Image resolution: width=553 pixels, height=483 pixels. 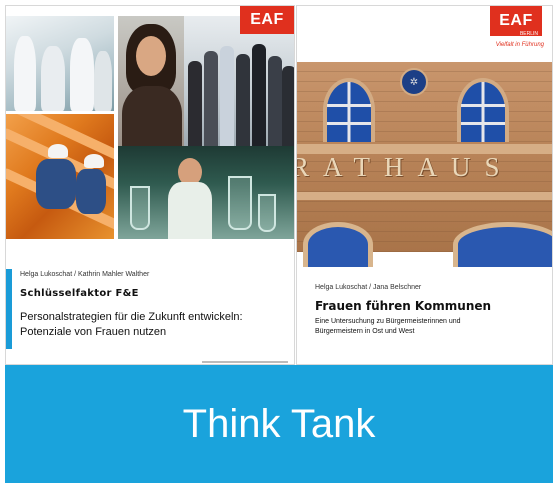 I want to click on book-title: Frauen führen Kommunen, so click(x=403, y=306).